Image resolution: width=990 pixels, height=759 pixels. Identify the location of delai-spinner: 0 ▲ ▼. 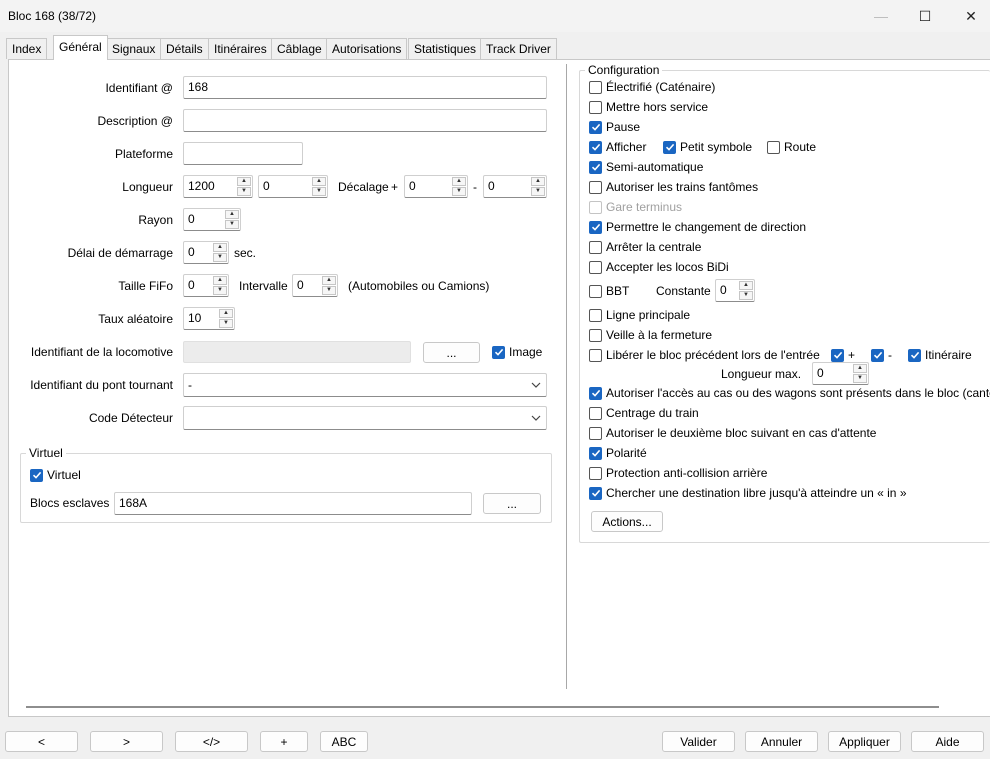
(206, 252).